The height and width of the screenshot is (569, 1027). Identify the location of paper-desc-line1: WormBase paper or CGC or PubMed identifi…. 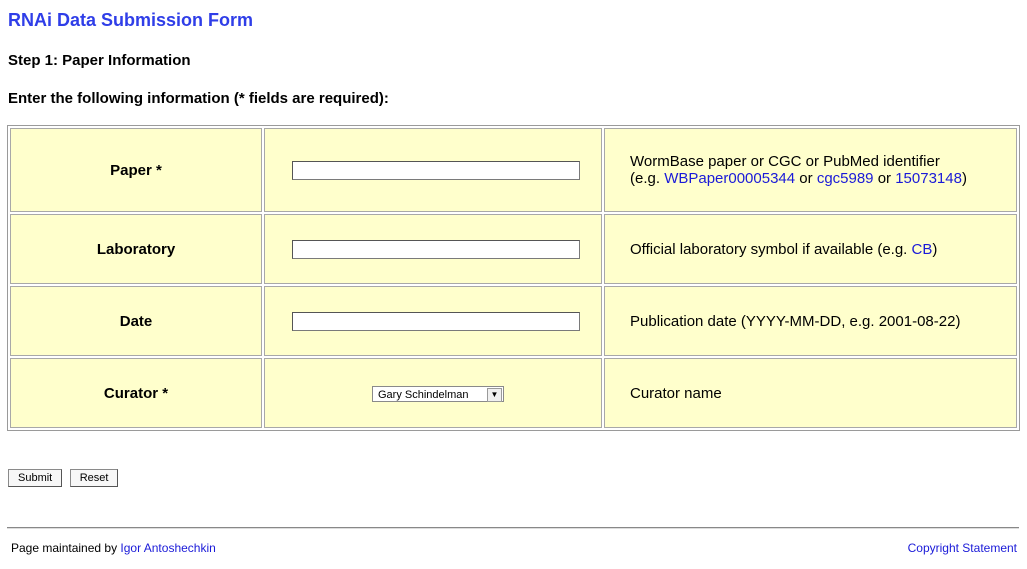
(785, 161).